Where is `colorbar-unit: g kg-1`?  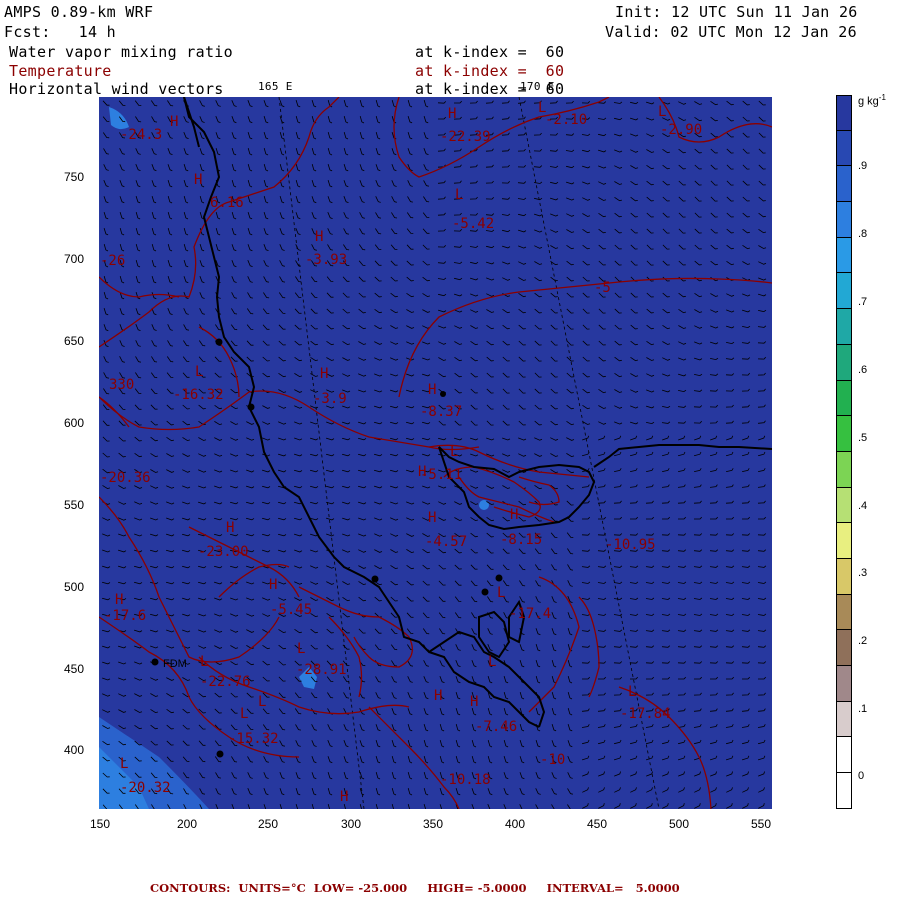 colorbar-unit: g kg-1 is located at coordinates (872, 100).